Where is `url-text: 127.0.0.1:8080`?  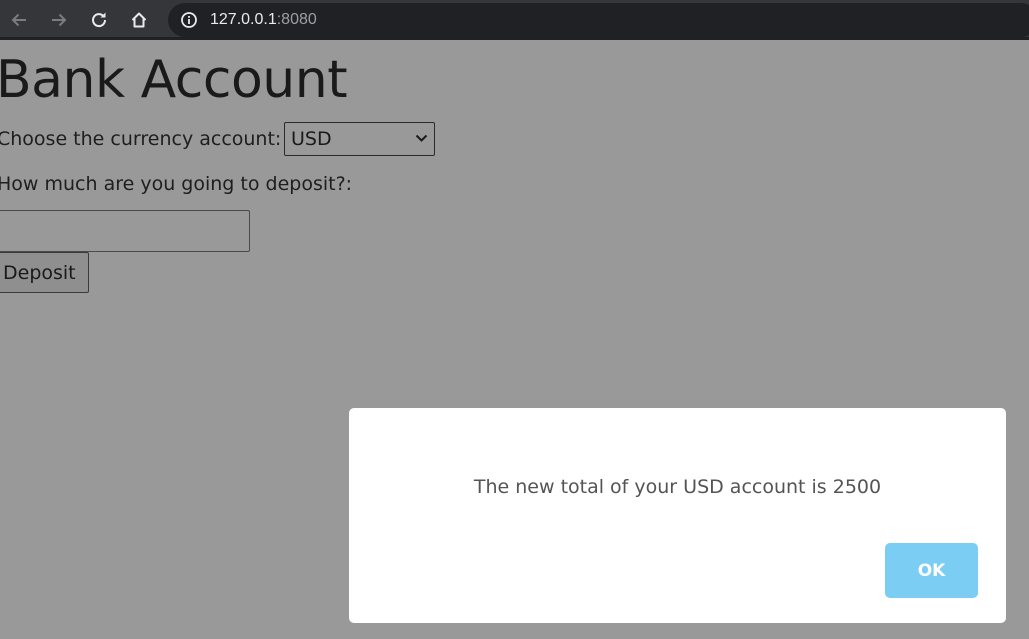
url-text: 127.0.0.1:8080 is located at coordinates (263, 20).